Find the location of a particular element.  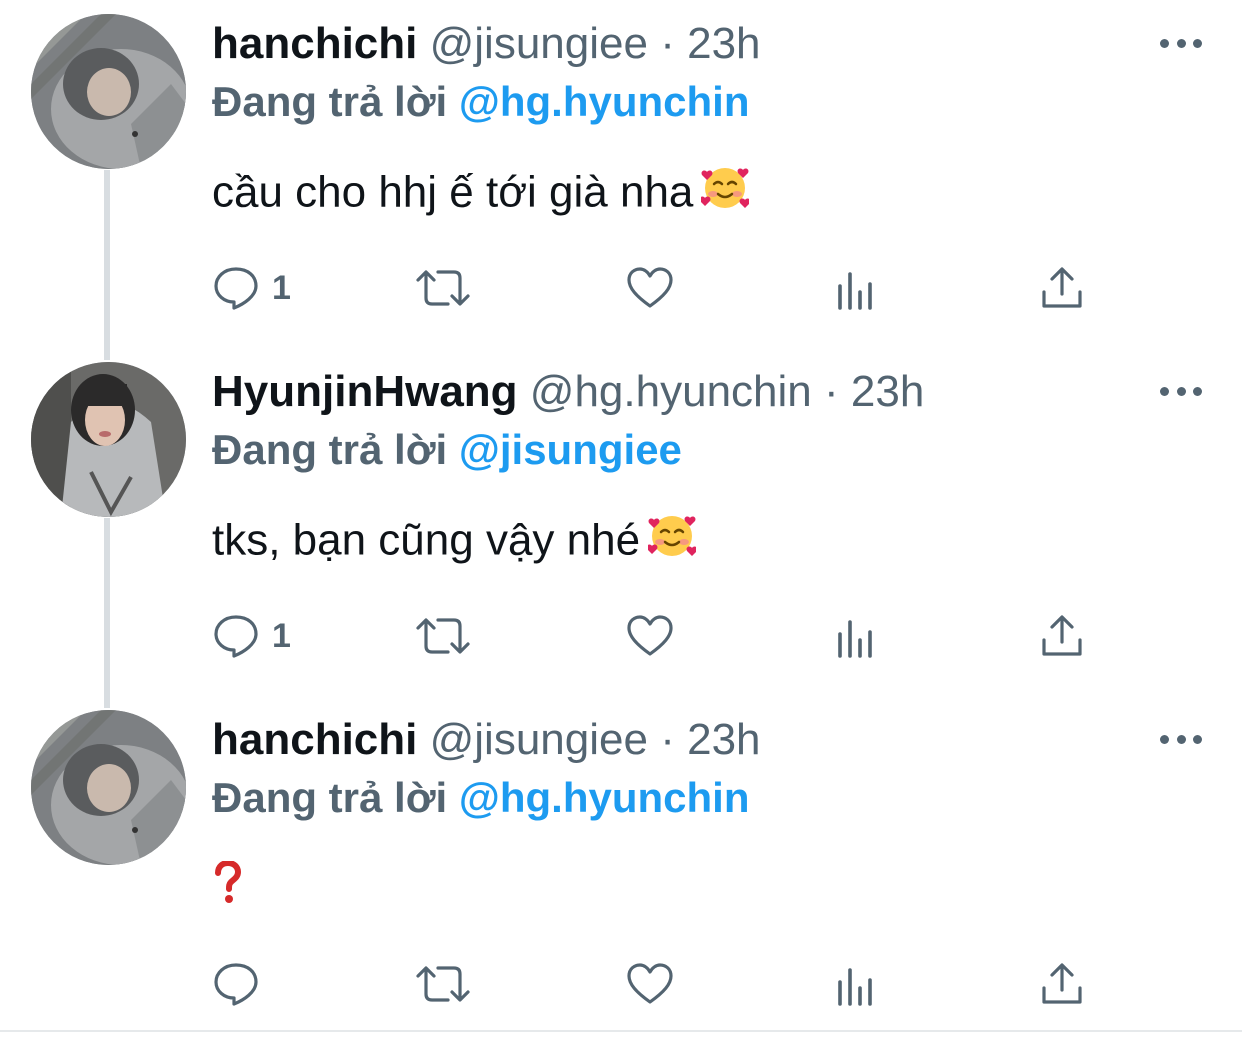

tweet-text: tks, bạn cũng vậy nhé is located at coordinates (455, 540).